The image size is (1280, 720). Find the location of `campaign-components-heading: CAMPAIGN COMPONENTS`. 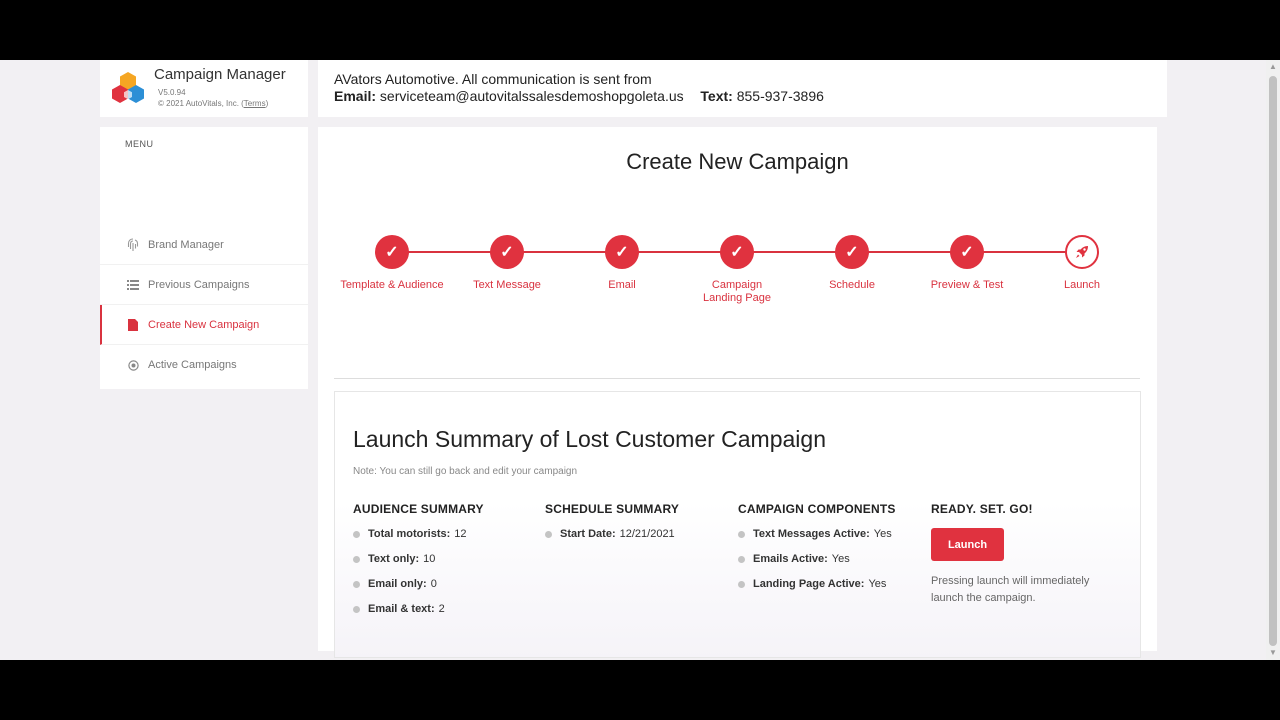

campaign-components-heading: CAMPAIGN COMPONENTS is located at coordinates (817, 509).